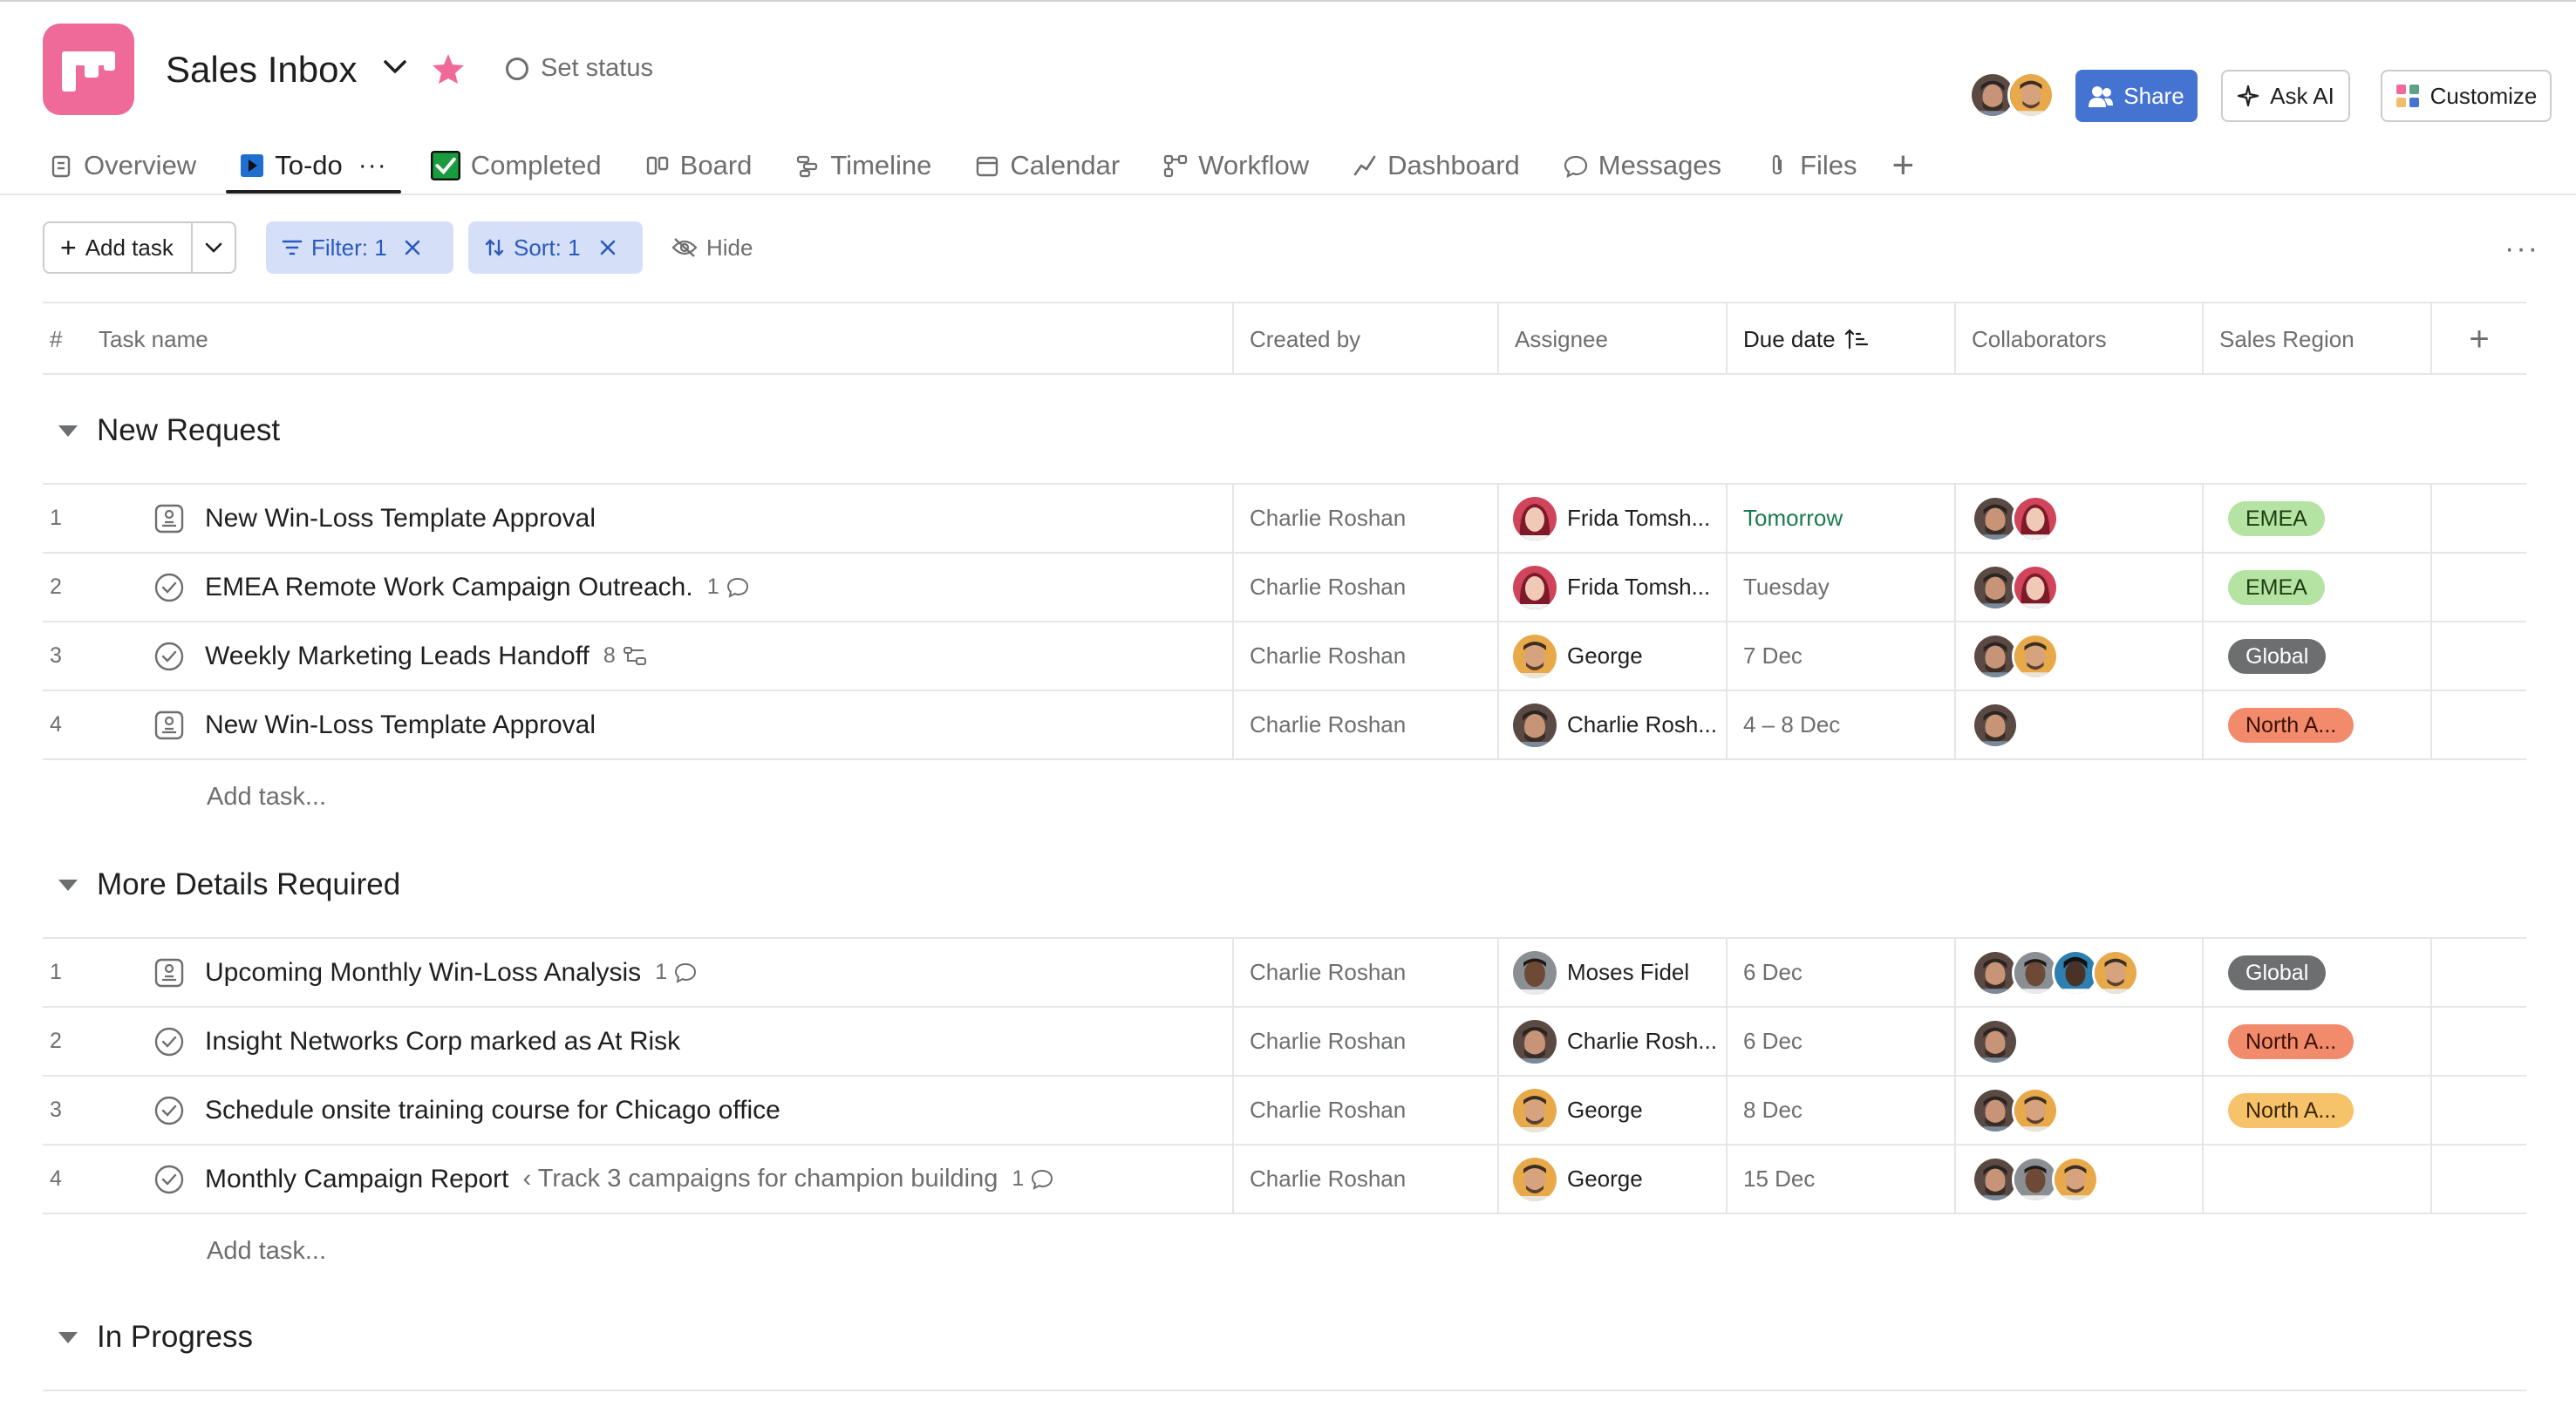 The image size is (2576, 1407). I want to click on sales-region-cell: Global, so click(2316, 656).